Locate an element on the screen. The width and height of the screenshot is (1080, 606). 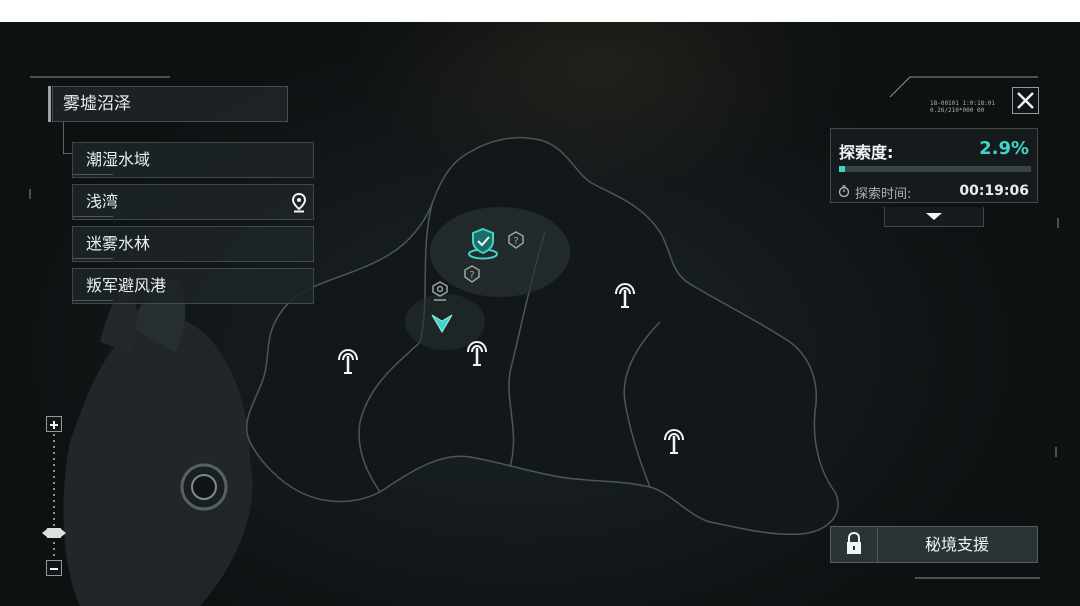
region-title: 雾墟沼泽 is located at coordinates (168, 104).